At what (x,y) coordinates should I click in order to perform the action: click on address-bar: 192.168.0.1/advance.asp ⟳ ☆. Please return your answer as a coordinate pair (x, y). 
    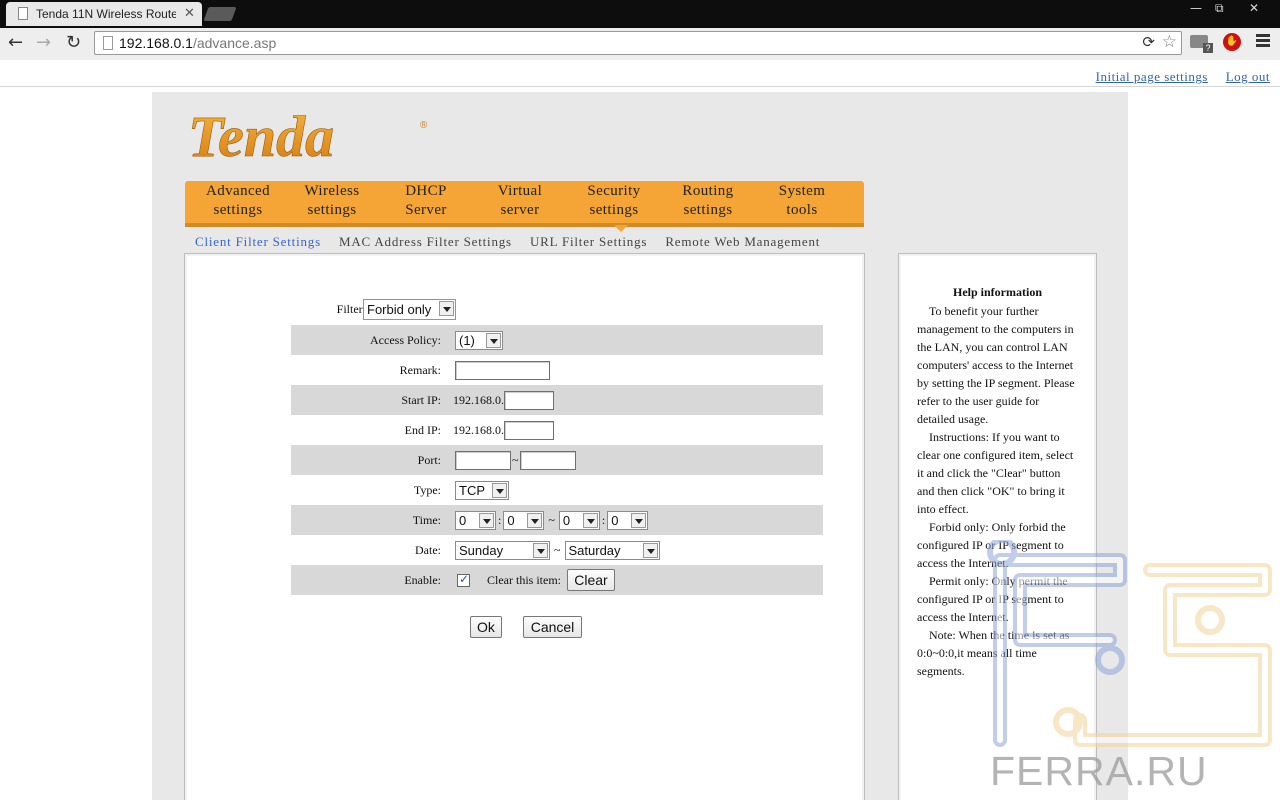
    Looking at the image, I should click on (638, 43).